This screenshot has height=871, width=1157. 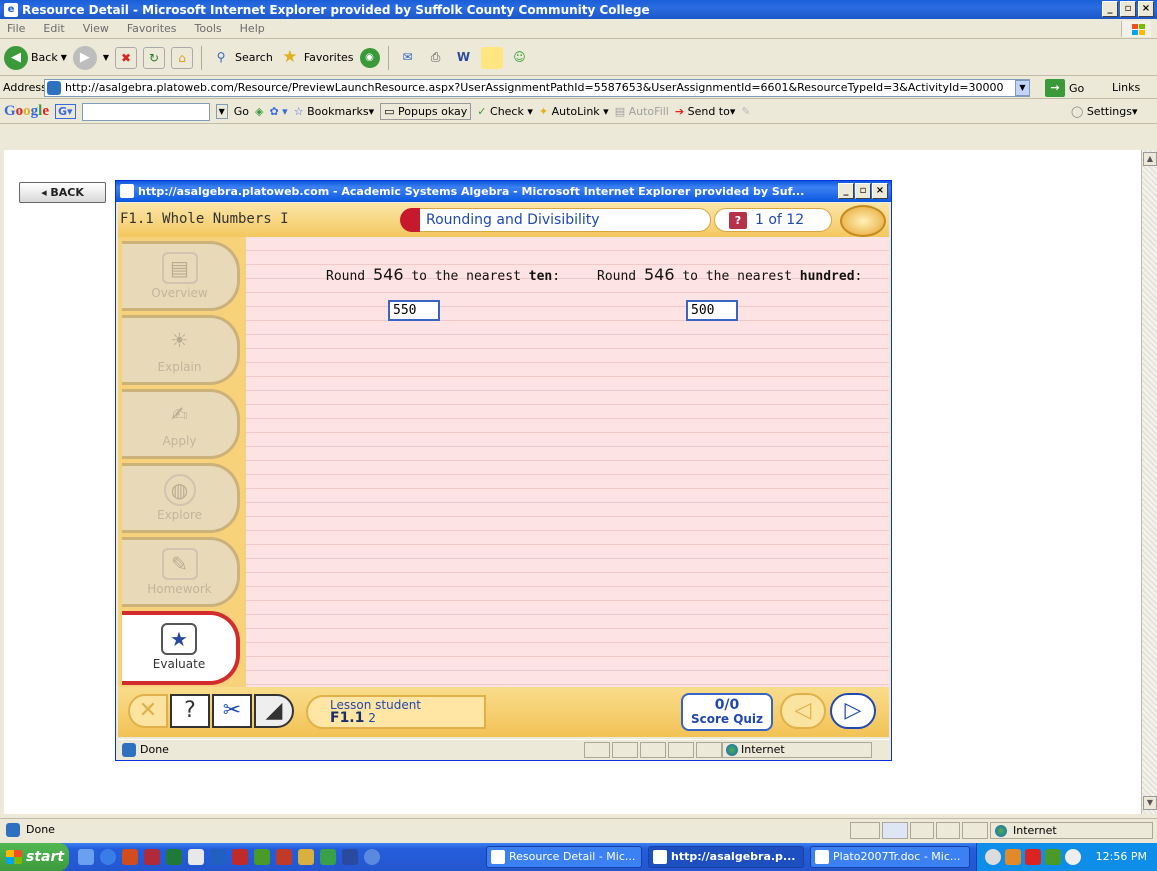 What do you see at coordinates (705, 111) in the screenshot?
I see `sendto-button: ➔ Send to▾` at bounding box center [705, 111].